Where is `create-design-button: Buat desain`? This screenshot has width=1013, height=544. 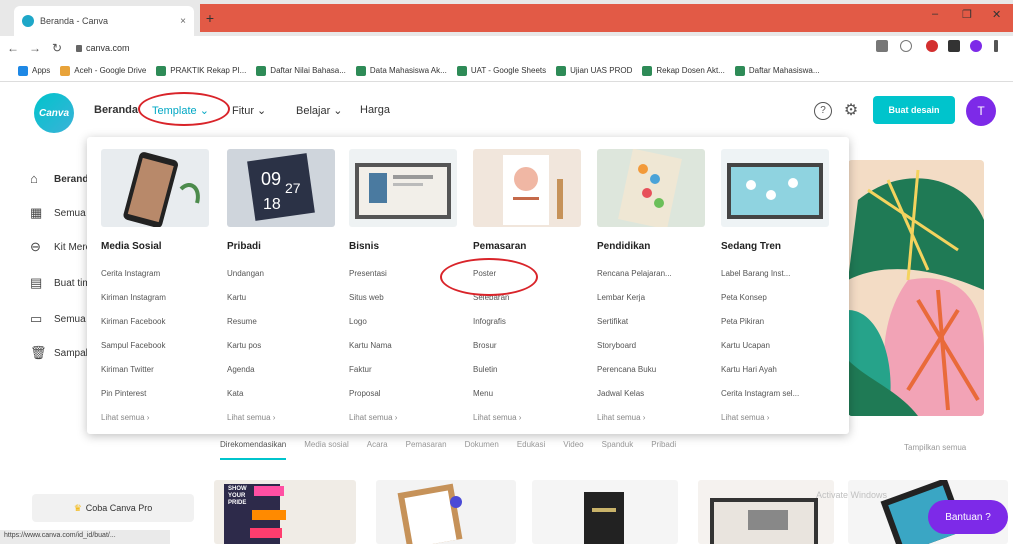 create-design-button: Buat desain is located at coordinates (914, 110).